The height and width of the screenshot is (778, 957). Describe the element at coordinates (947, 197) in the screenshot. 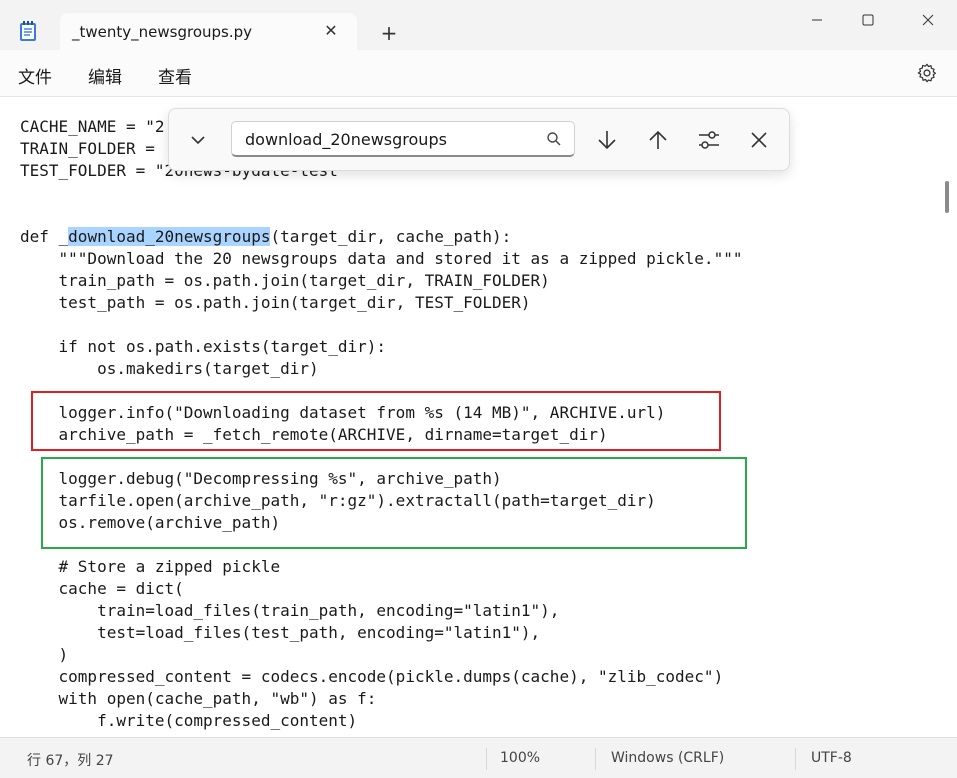

I see `vertical-scrollbar-thumb` at that location.